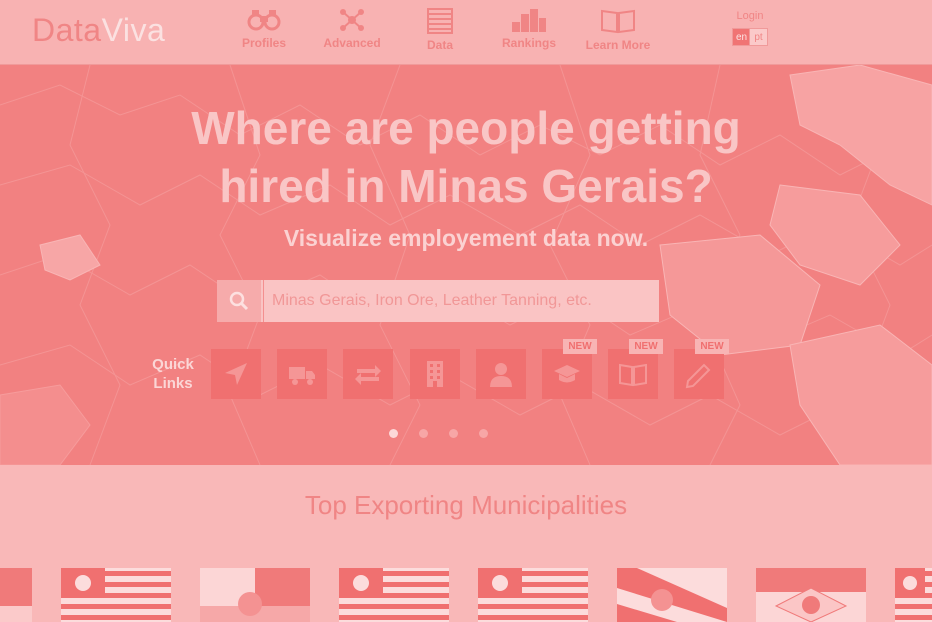 The width and height of the screenshot is (932, 622). Describe the element at coordinates (459, 301) in the screenshot. I see `search-input` at that location.